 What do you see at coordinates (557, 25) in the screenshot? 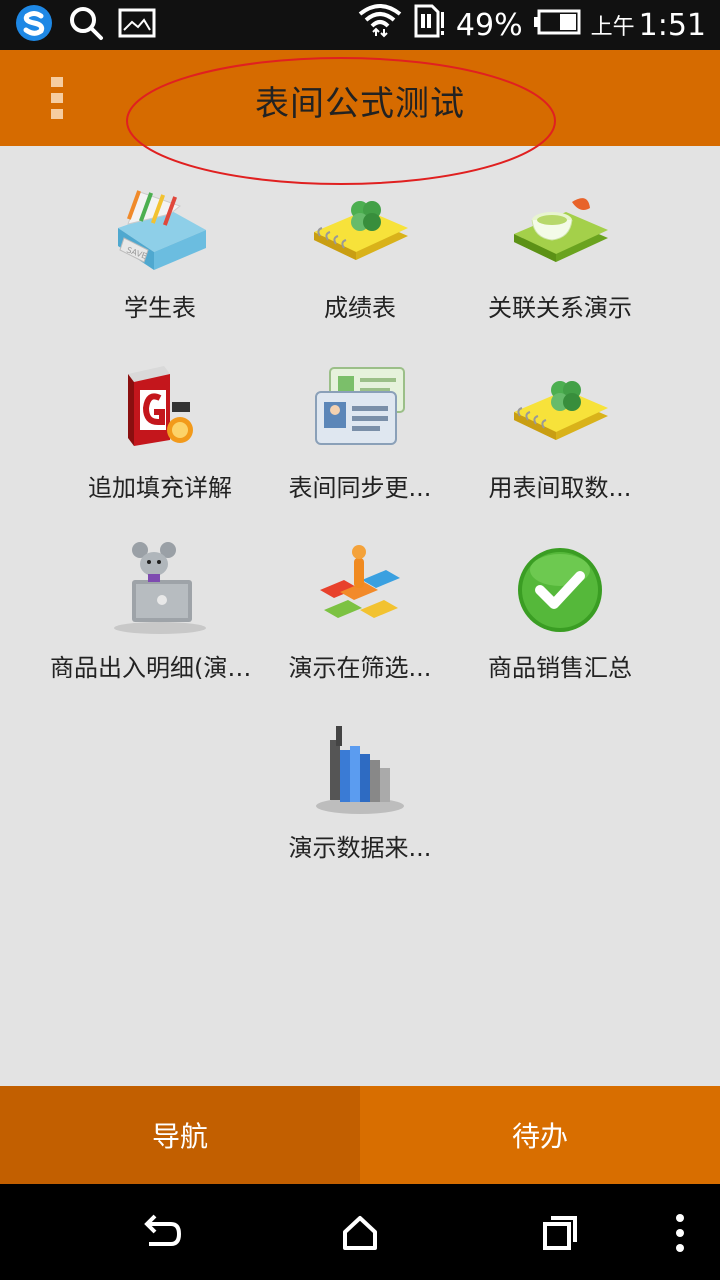
I see `battery-icon` at bounding box center [557, 25].